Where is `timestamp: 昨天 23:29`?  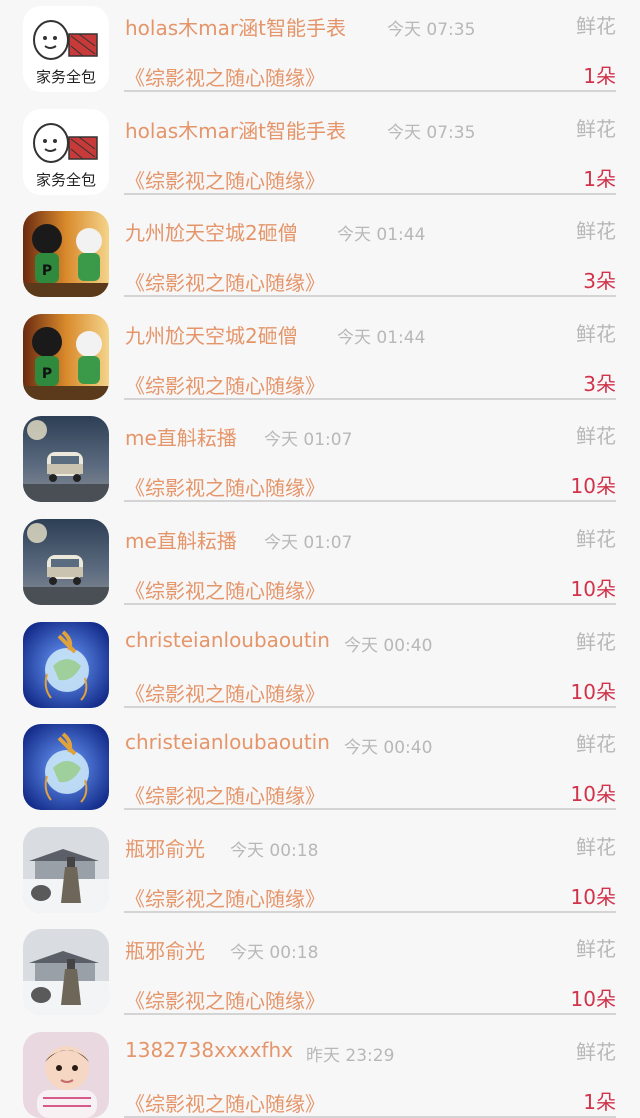
timestamp: 昨天 23:29 is located at coordinates (350, 1056).